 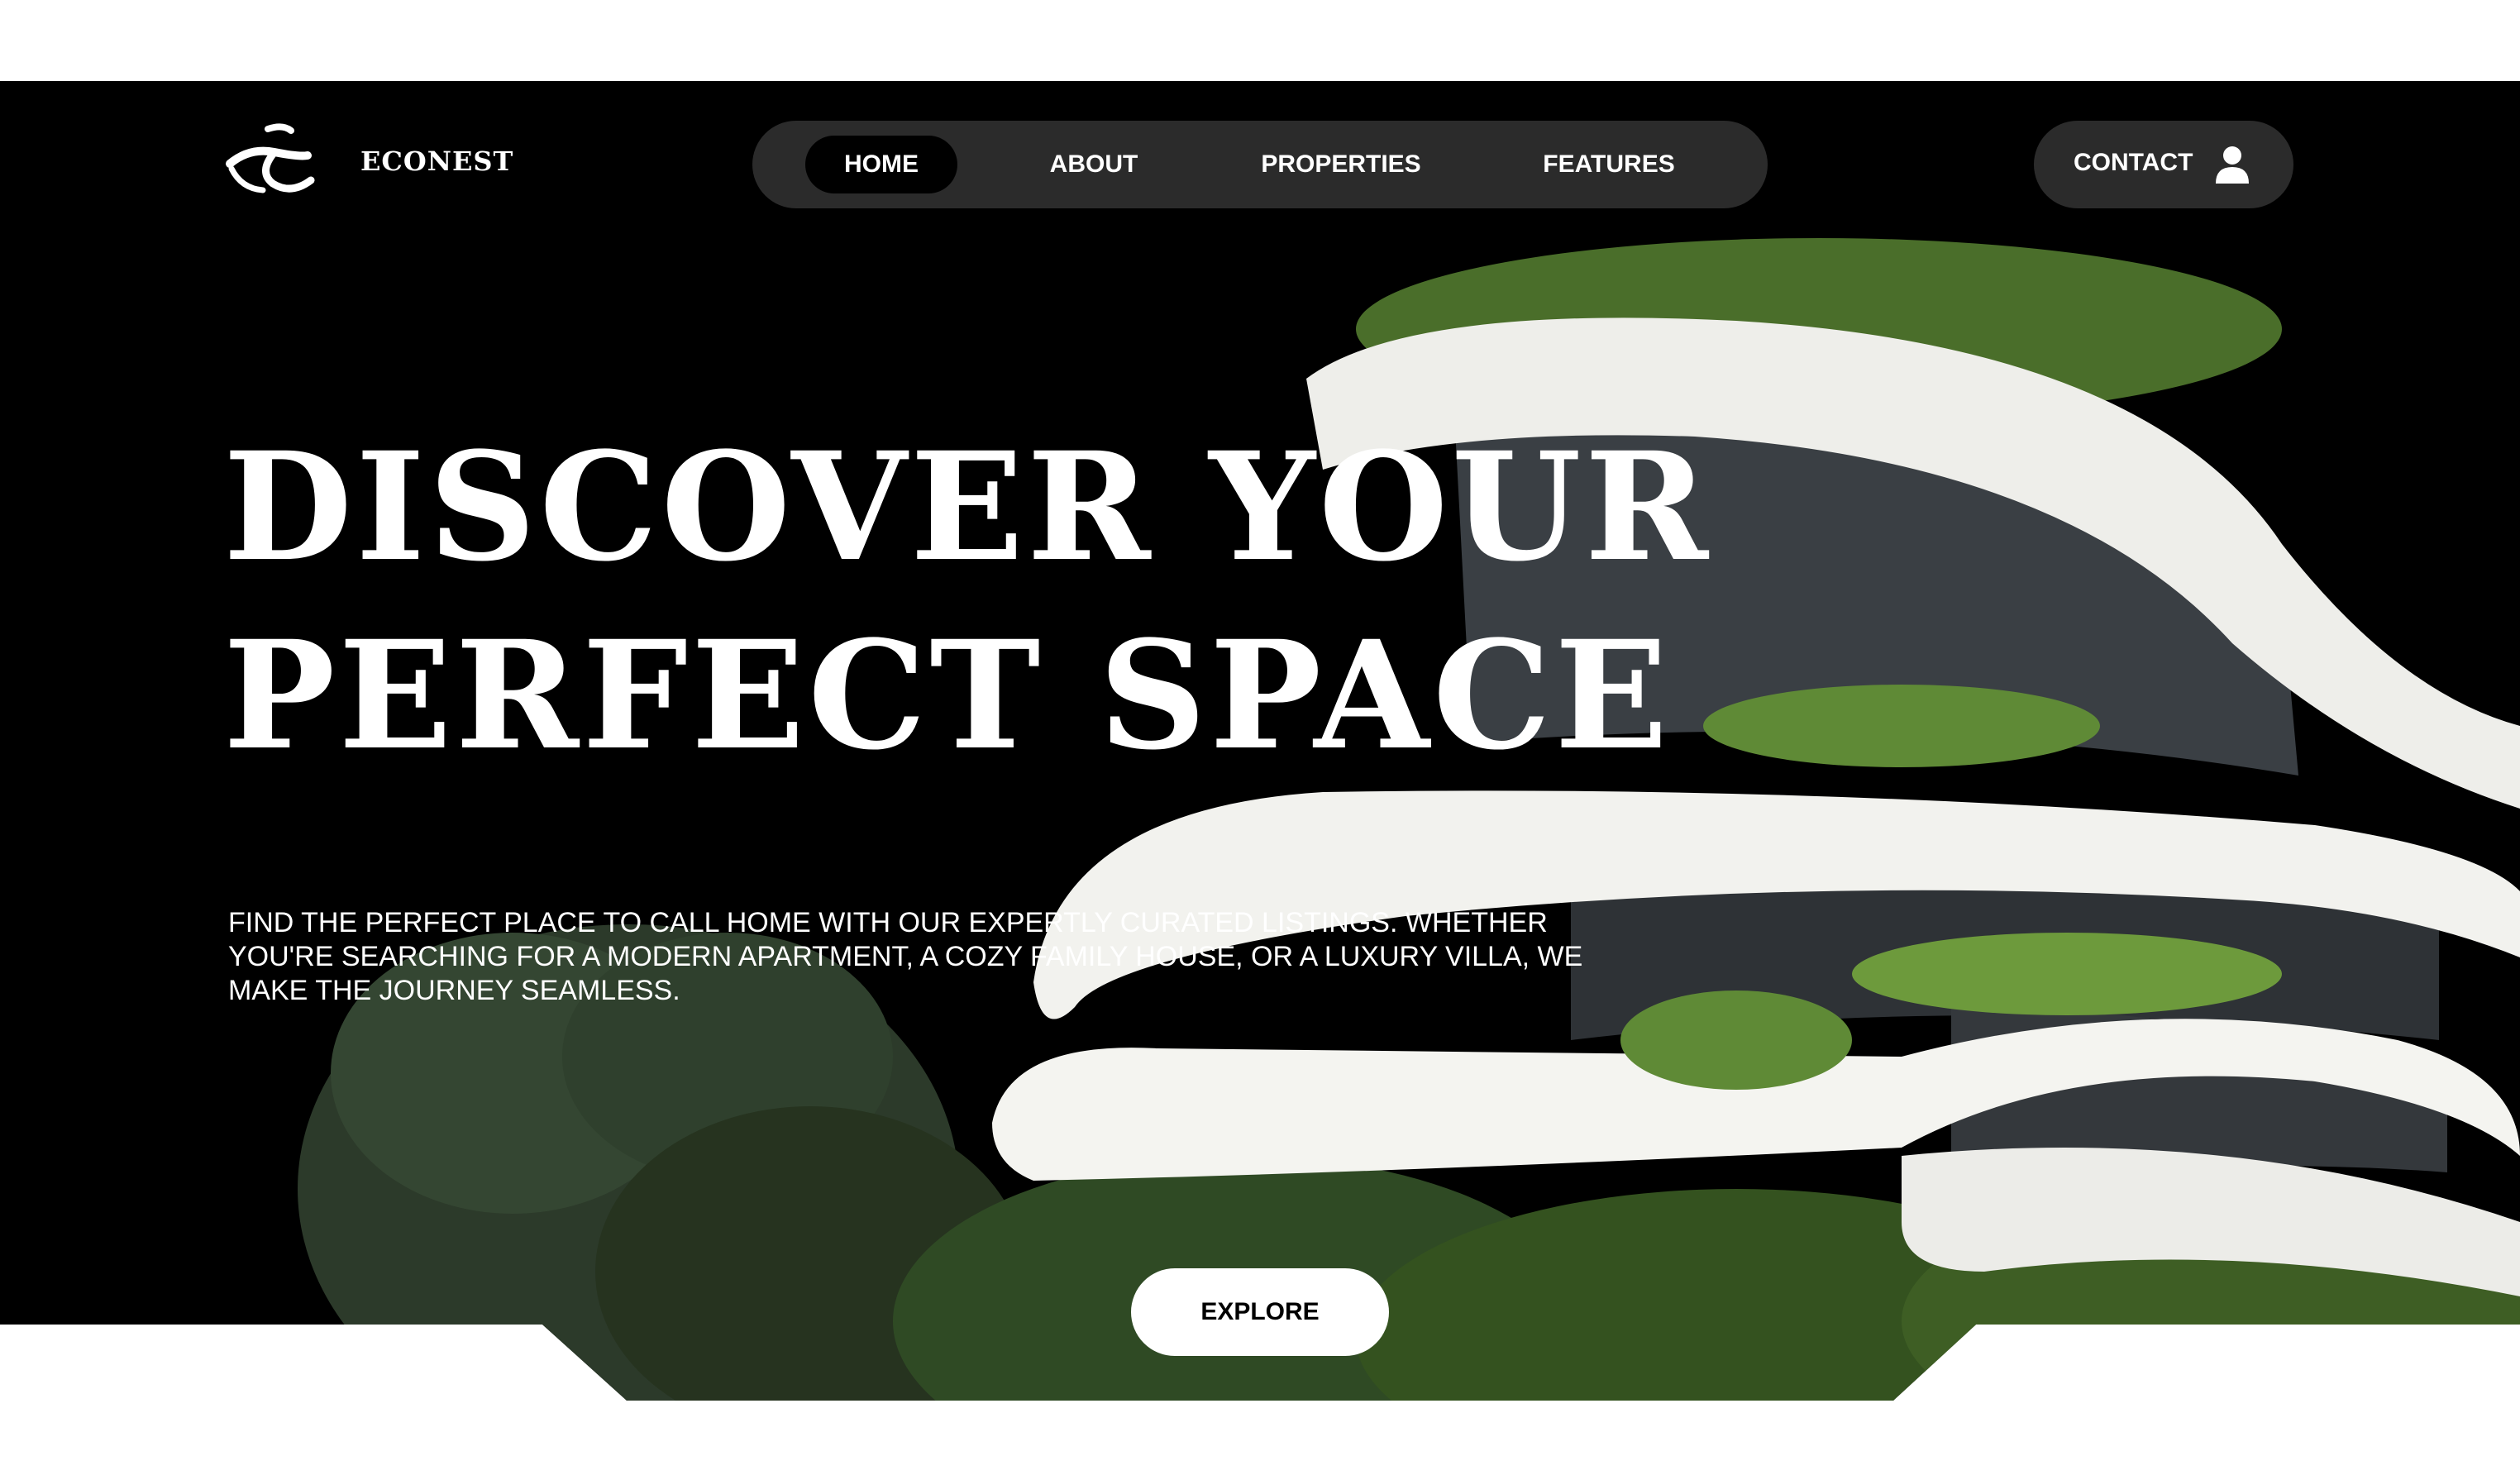 I want to click on main-nav: HOME ABOUT PROPERTIES FEATURES, so click(x=1260, y=164).